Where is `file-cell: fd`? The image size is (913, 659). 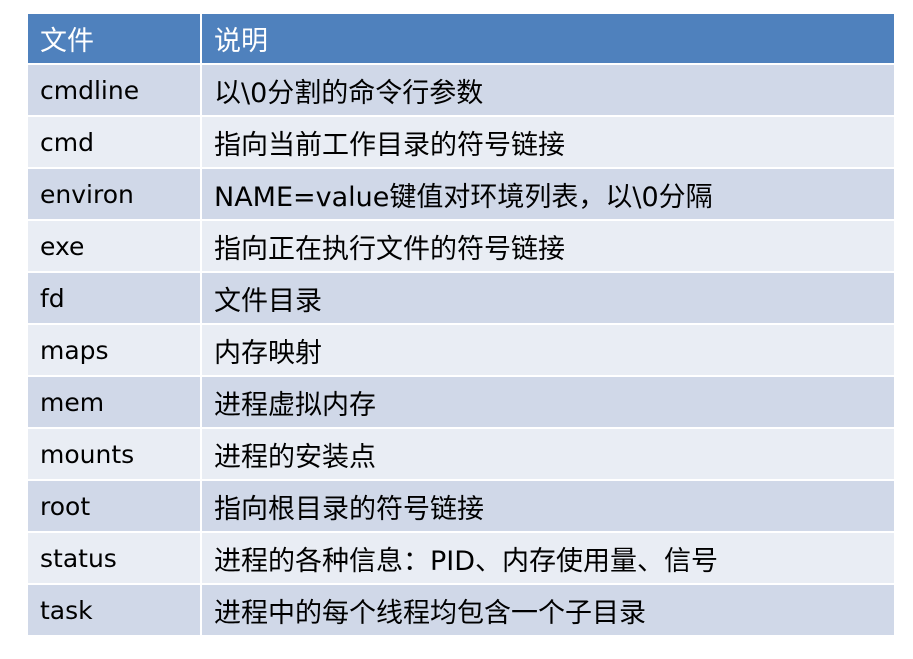
file-cell: fd is located at coordinates (114, 297).